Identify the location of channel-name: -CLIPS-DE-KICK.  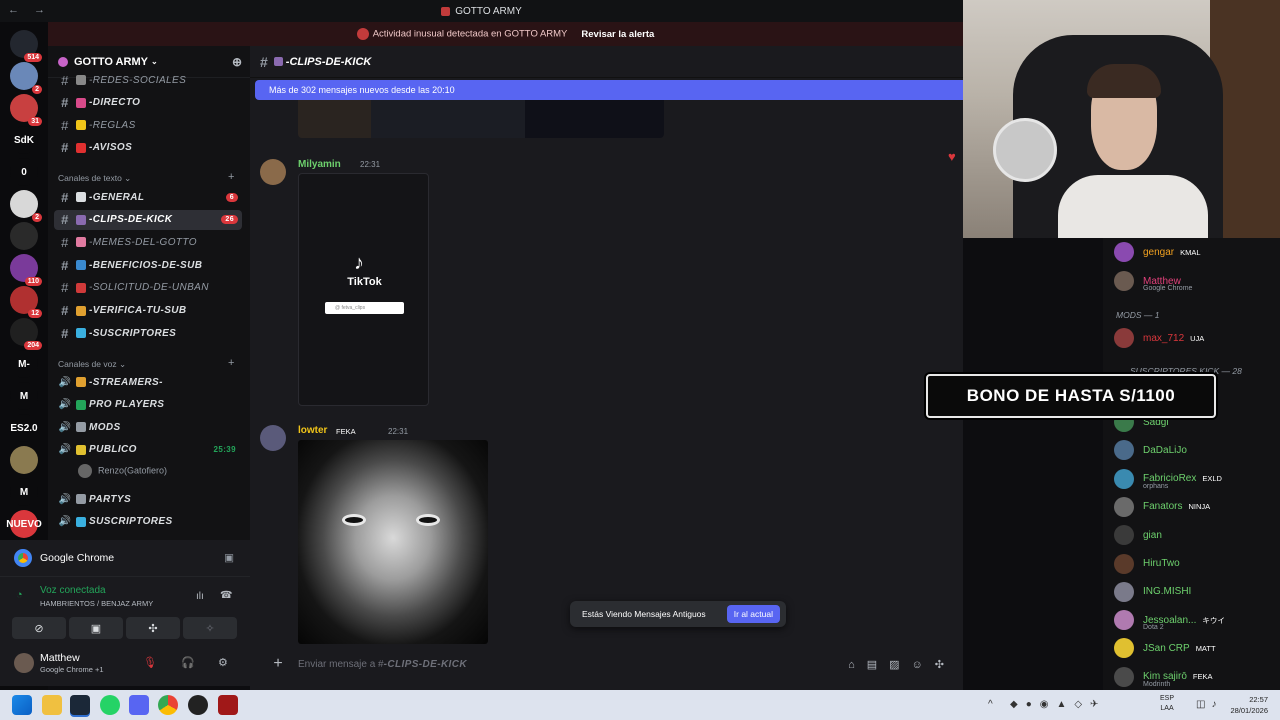
(131, 220).